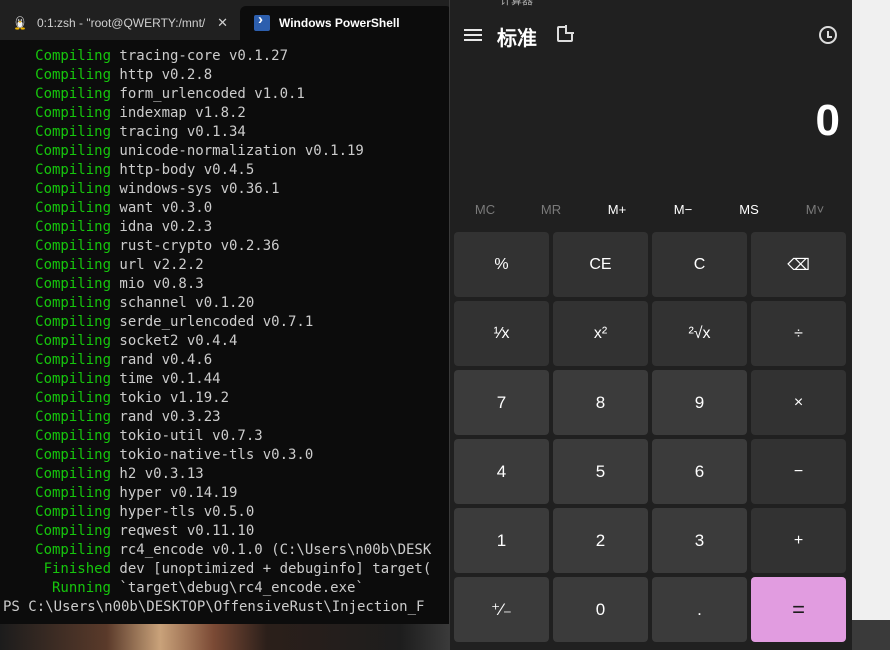  What do you see at coordinates (517, 38) in the screenshot?
I see `mode-title: 标准` at bounding box center [517, 38].